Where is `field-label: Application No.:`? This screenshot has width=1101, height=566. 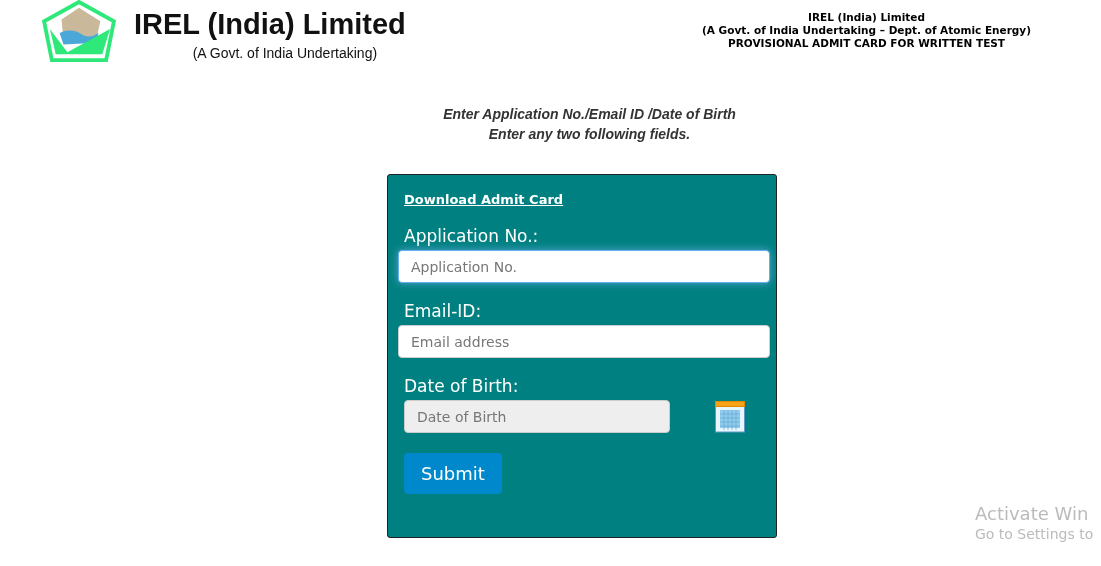 field-label: Application No.: is located at coordinates (472, 236).